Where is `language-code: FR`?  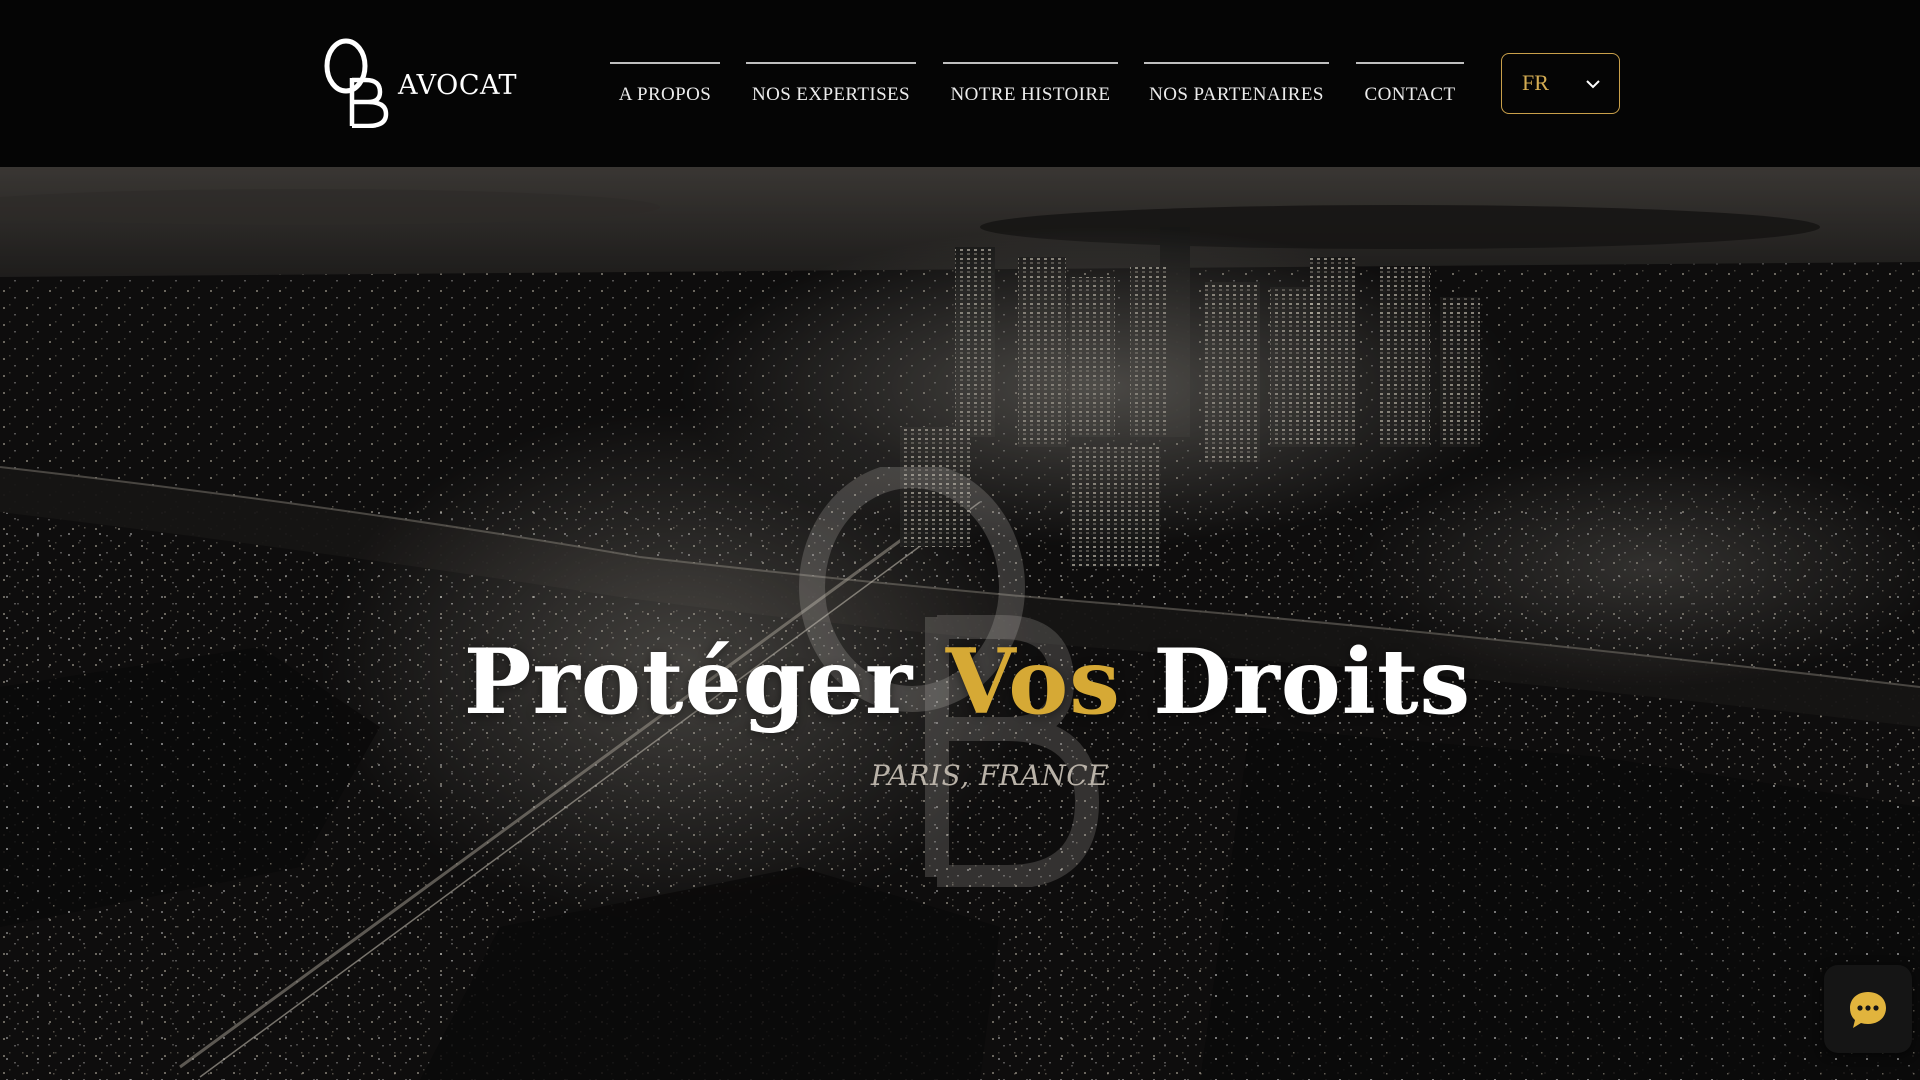
language-code: FR is located at coordinates (1535, 82).